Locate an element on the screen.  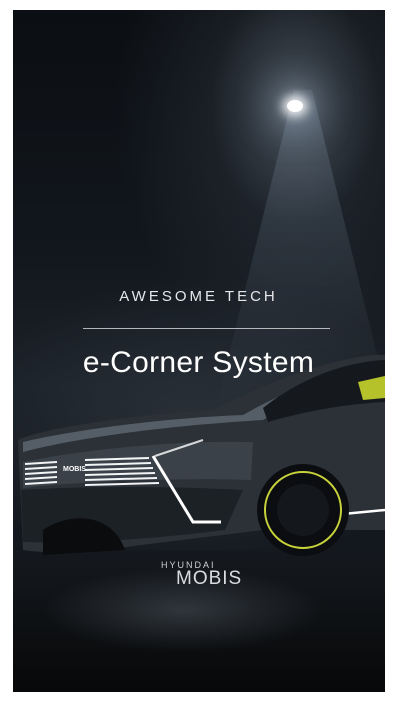
title-divider is located at coordinates (206, 328).